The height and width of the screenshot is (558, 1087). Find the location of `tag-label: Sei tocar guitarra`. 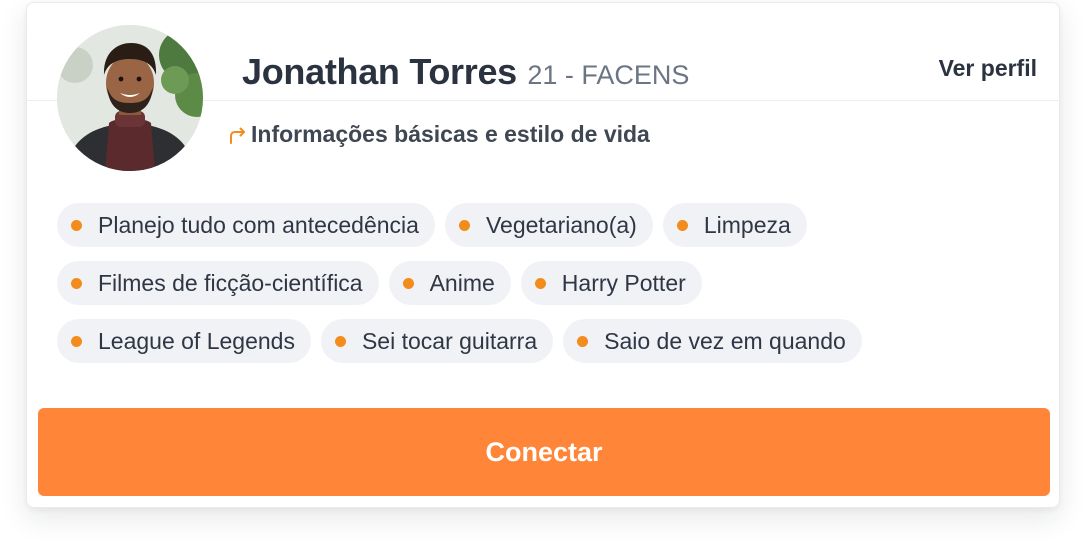

tag-label: Sei tocar guitarra is located at coordinates (449, 340).